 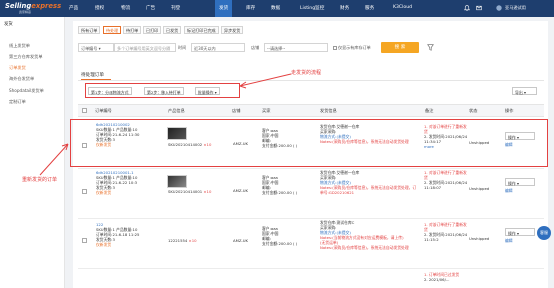 What do you see at coordinates (182, 240) in the screenshot?
I see `product-info: 12221554 ×10` at bounding box center [182, 240].